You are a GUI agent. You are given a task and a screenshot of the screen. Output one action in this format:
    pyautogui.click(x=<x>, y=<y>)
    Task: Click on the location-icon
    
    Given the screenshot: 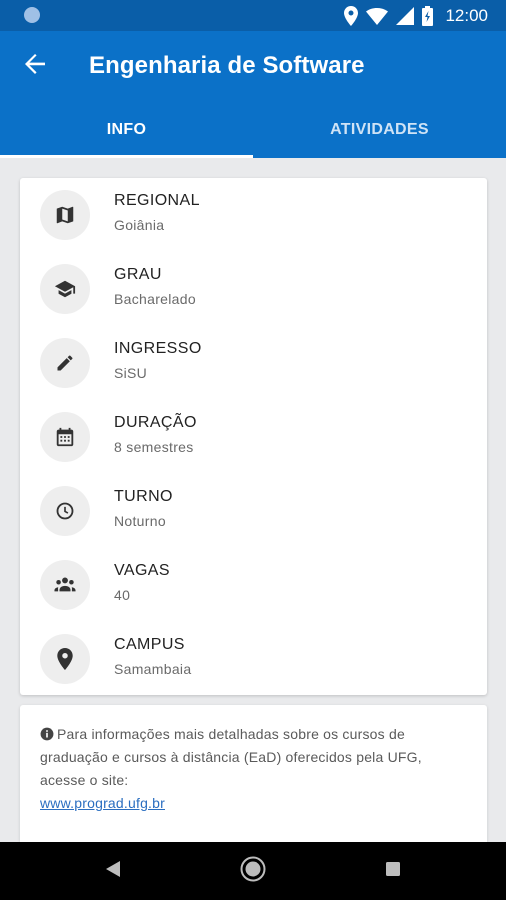 What is the action you would take?
    pyautogui.click(x=351, y=16)
    